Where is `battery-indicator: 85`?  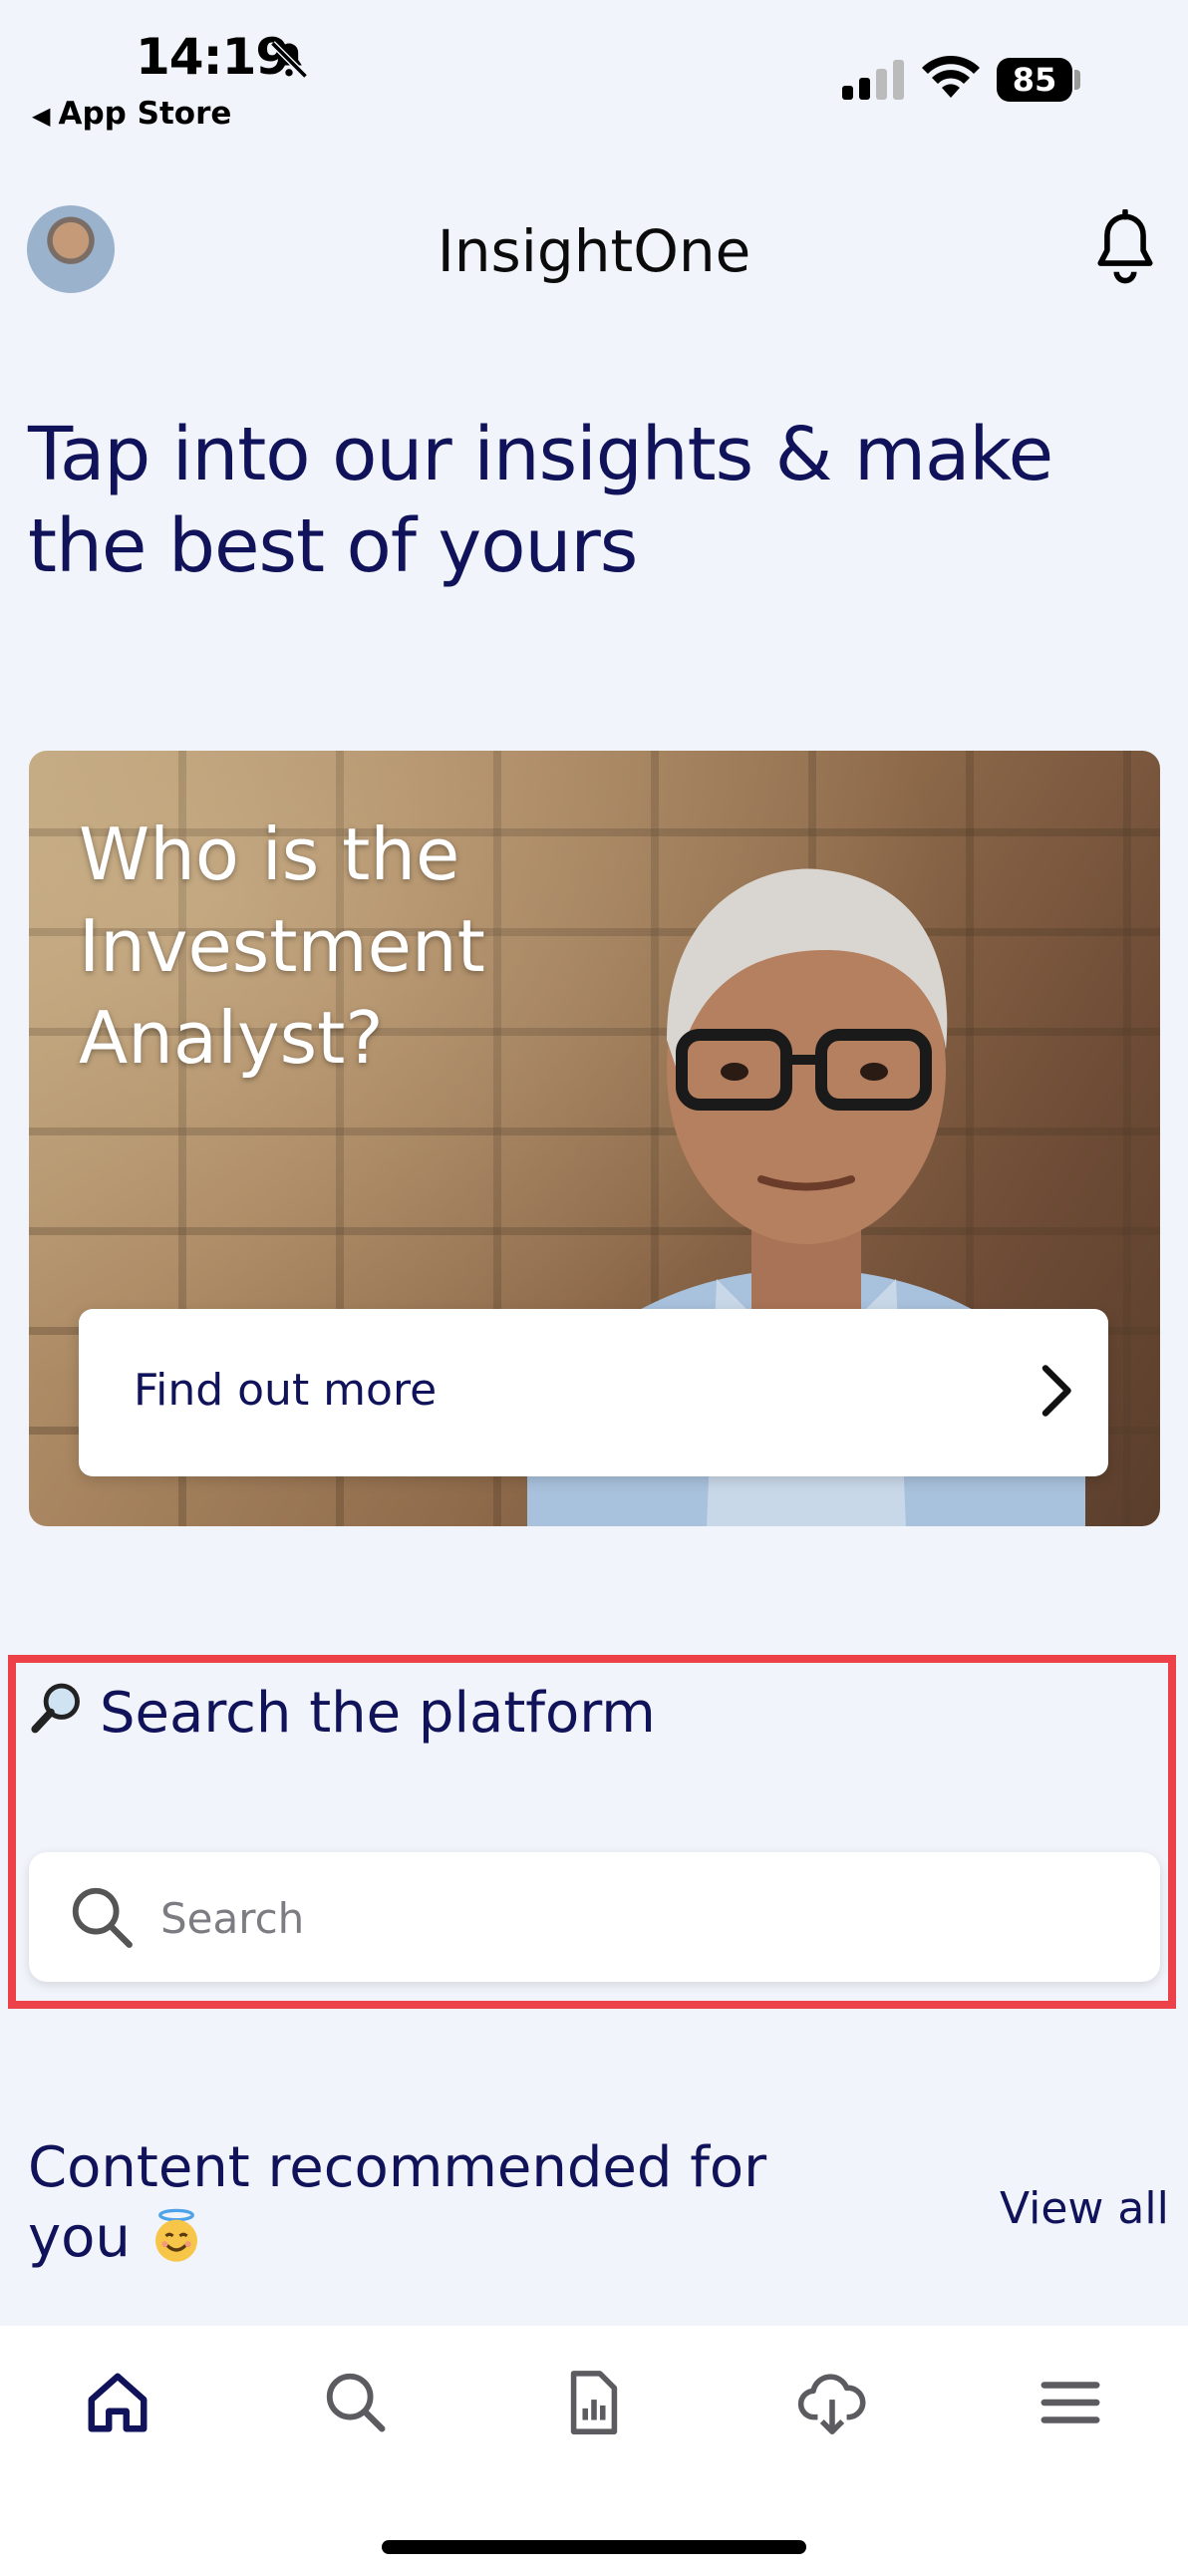 battery-indicator: 85 is located at coordinates (1034, 80).